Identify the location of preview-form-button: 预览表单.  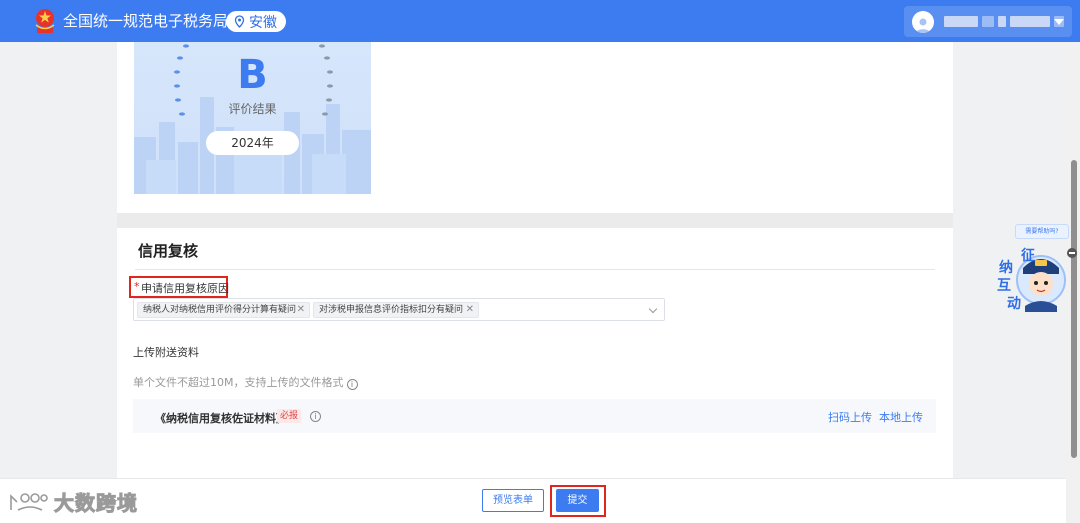
(513, 500).